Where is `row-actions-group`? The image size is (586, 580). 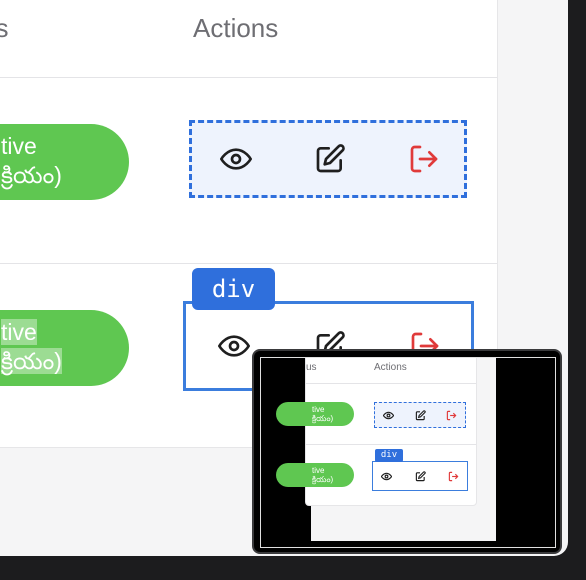 row-actions-group is located at coordinates (328, 159).